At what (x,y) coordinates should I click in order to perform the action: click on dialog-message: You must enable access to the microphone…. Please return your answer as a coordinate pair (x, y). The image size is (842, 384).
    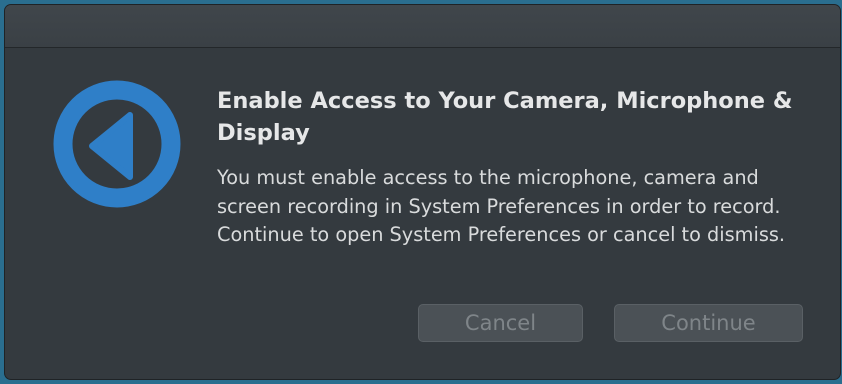
    Looking at the image, I should click on (501, 206).